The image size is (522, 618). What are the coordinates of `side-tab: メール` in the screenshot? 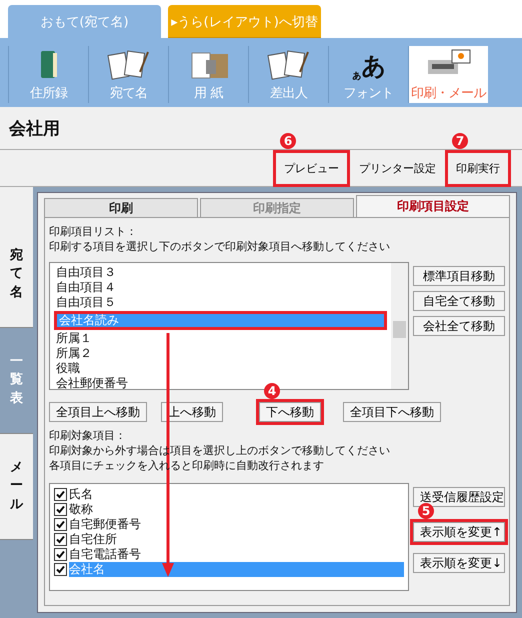 It's located at (16, 487).